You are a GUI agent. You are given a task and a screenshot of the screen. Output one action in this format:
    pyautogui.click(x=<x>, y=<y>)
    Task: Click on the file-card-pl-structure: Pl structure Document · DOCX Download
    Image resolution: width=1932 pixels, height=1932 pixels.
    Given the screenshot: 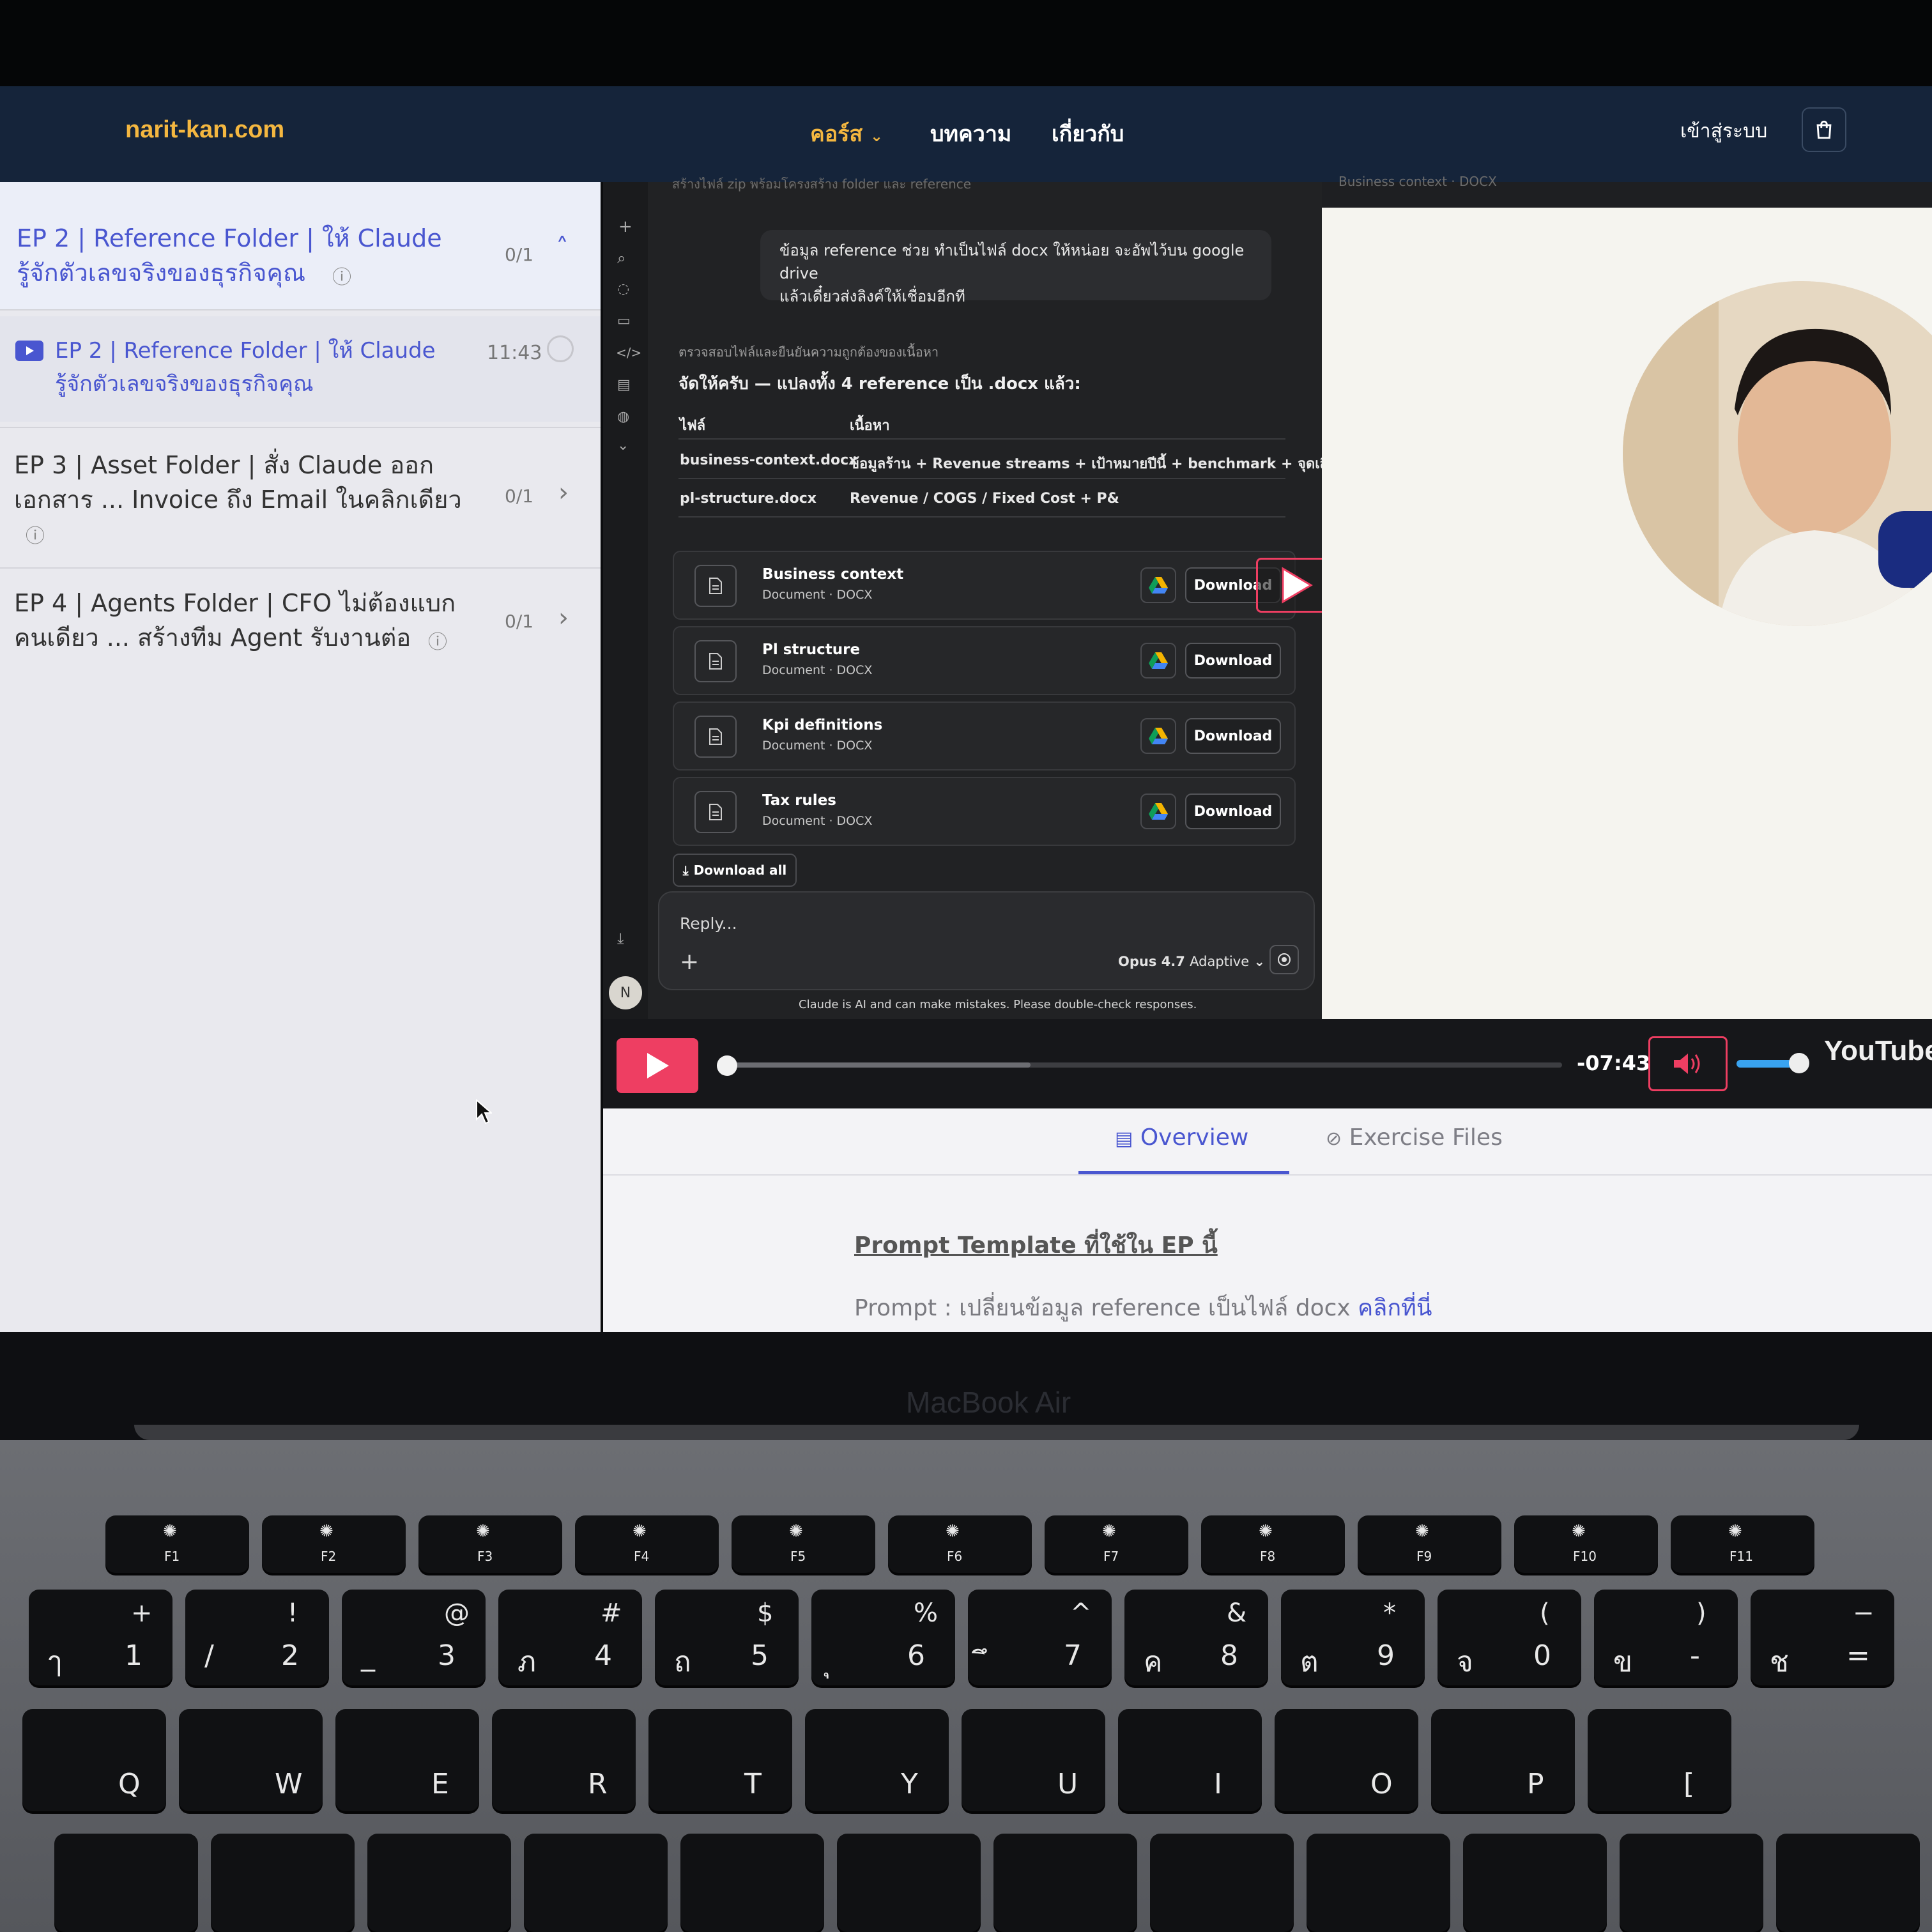 What is the action you would take?
    pyautogui.click(x=984, y=660)
    